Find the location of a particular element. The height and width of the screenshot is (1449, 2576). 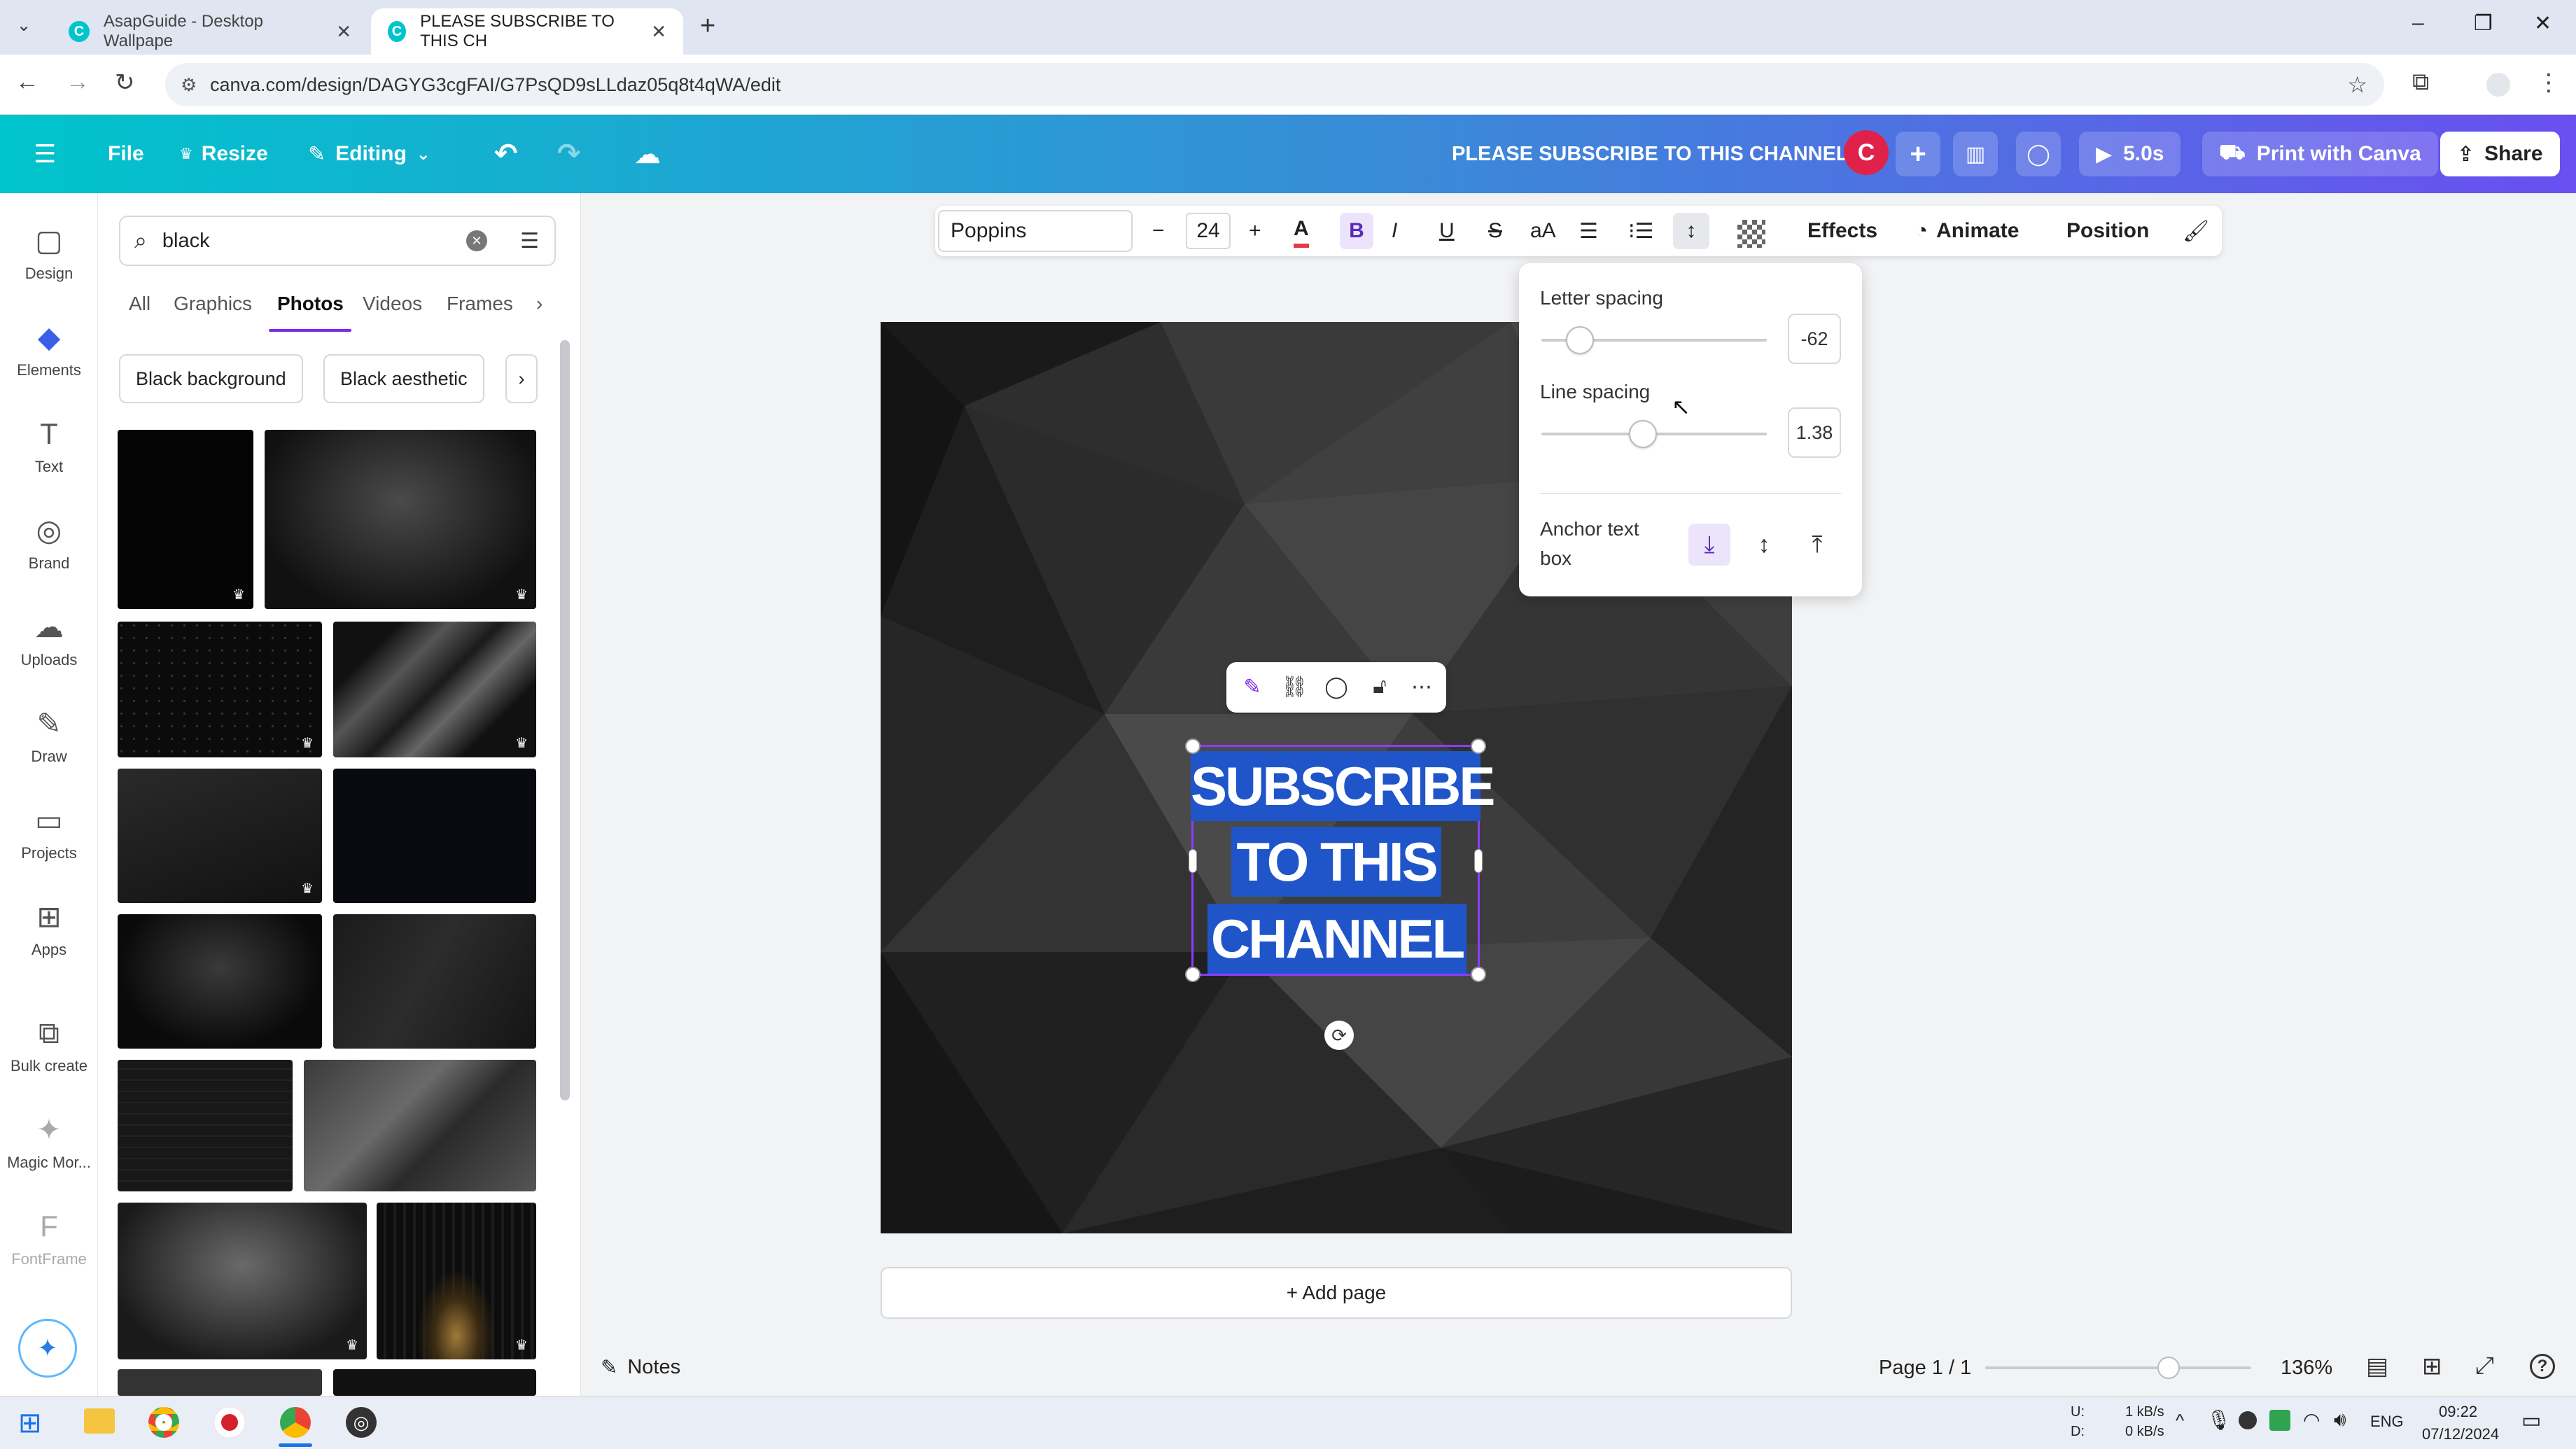

clock-time: 09:22 is located at coordinates (2458, 1412).